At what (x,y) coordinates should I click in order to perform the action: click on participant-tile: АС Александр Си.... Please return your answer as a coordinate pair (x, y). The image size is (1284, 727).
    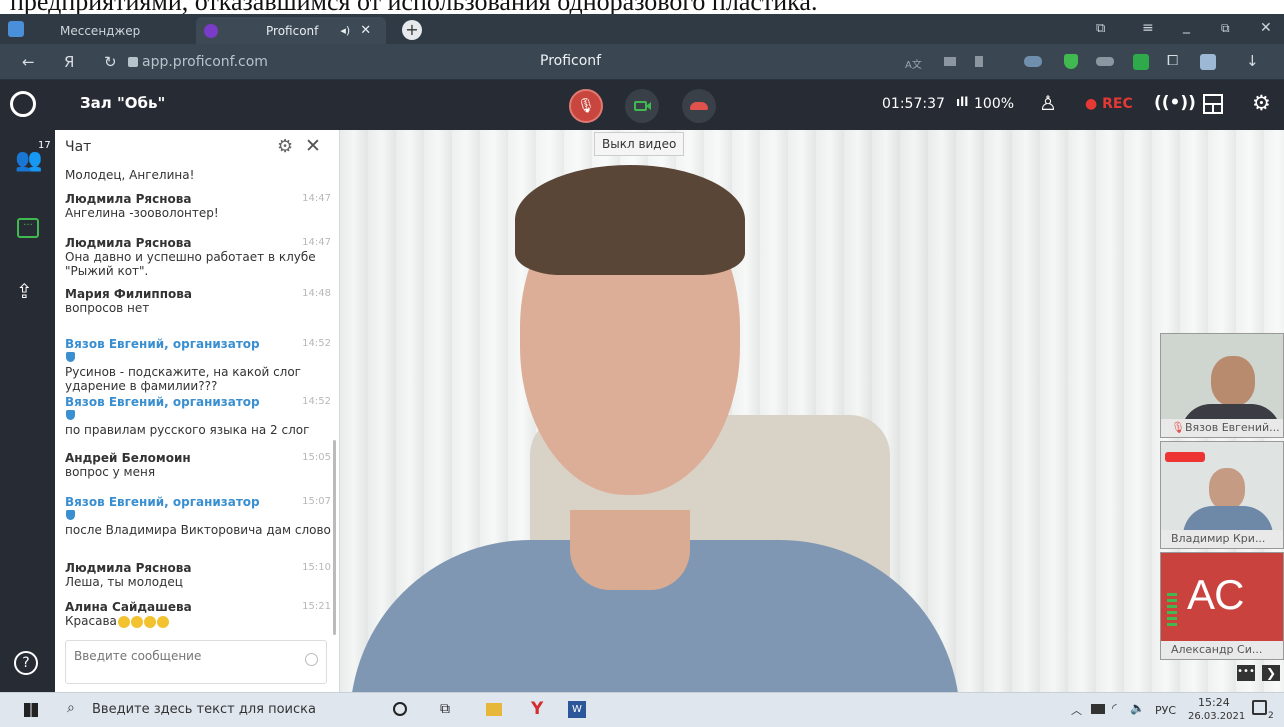
    Looking at the image, I should click on (1222, 606).